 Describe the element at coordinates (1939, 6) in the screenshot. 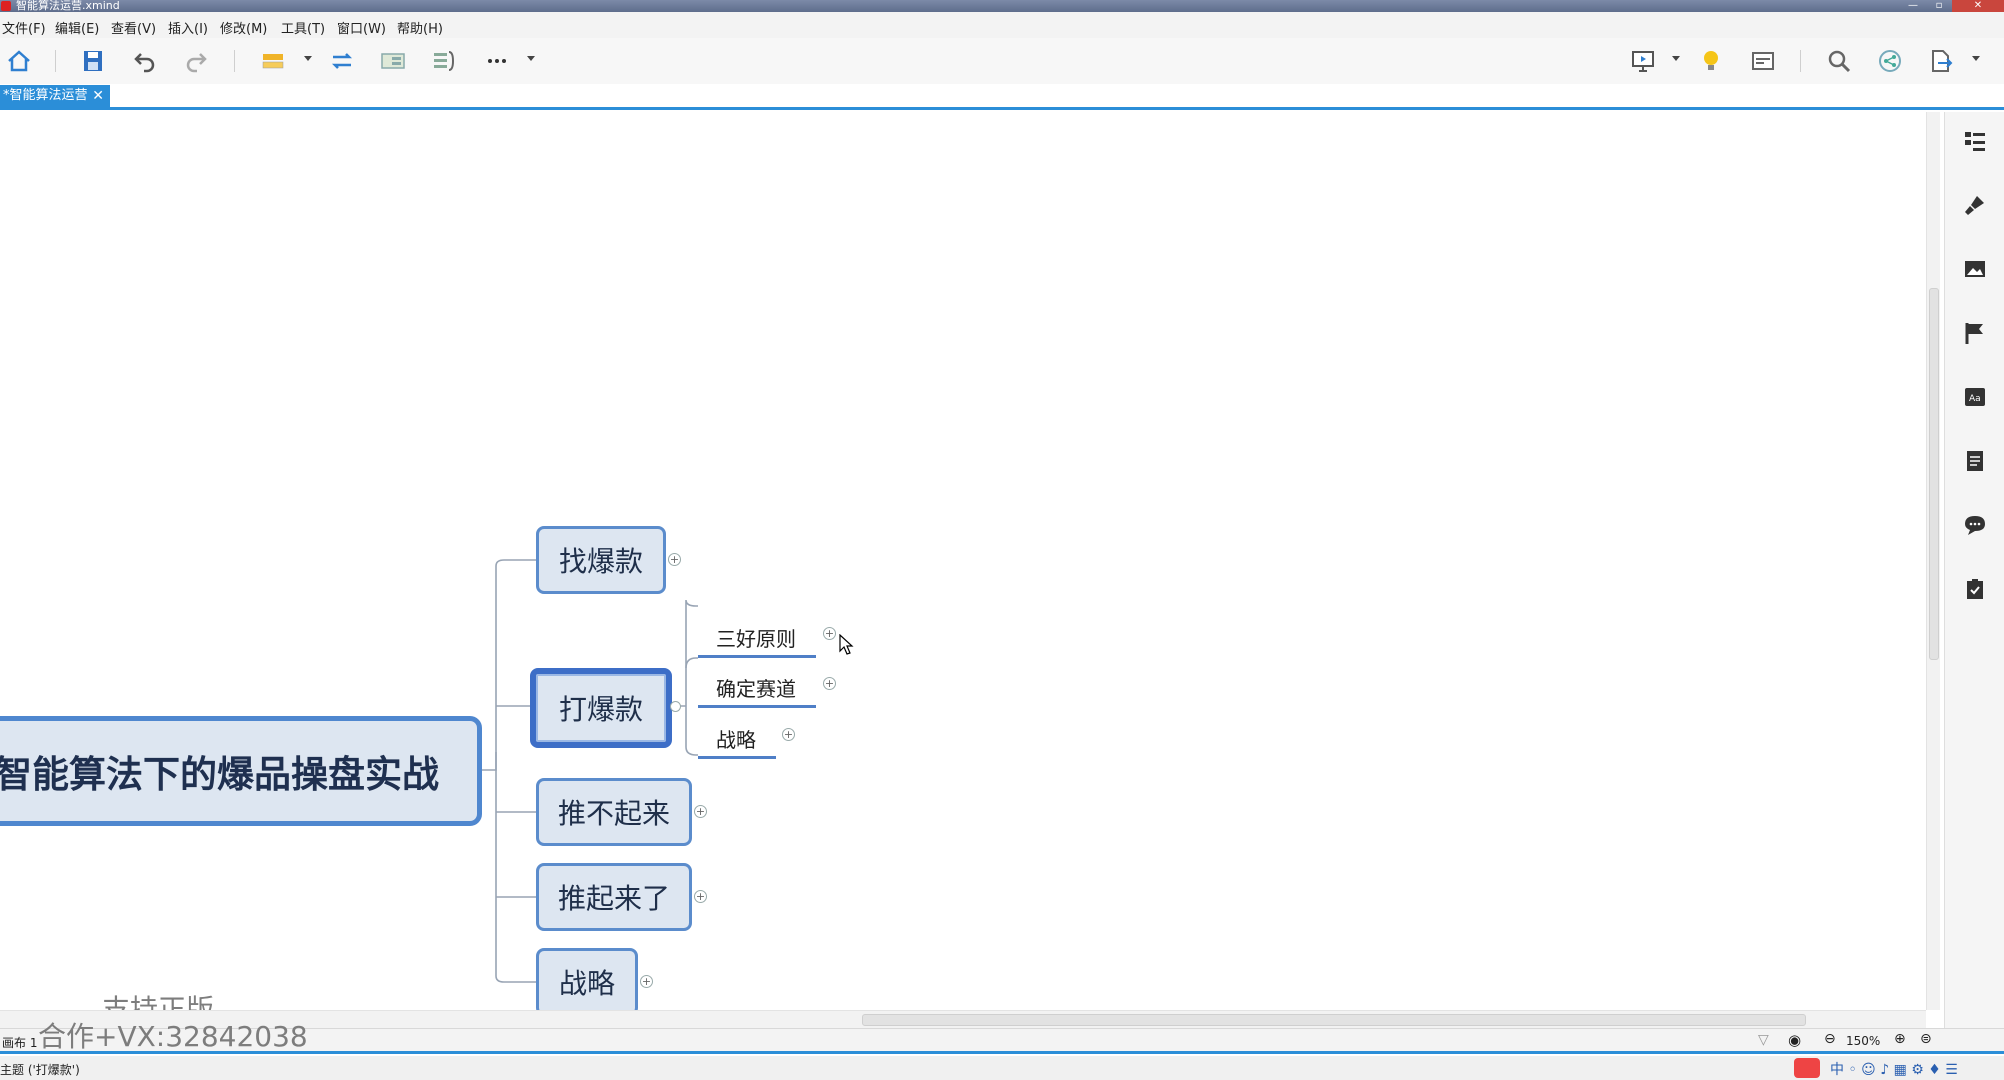

I see `maximize-button: ▫` at that location.